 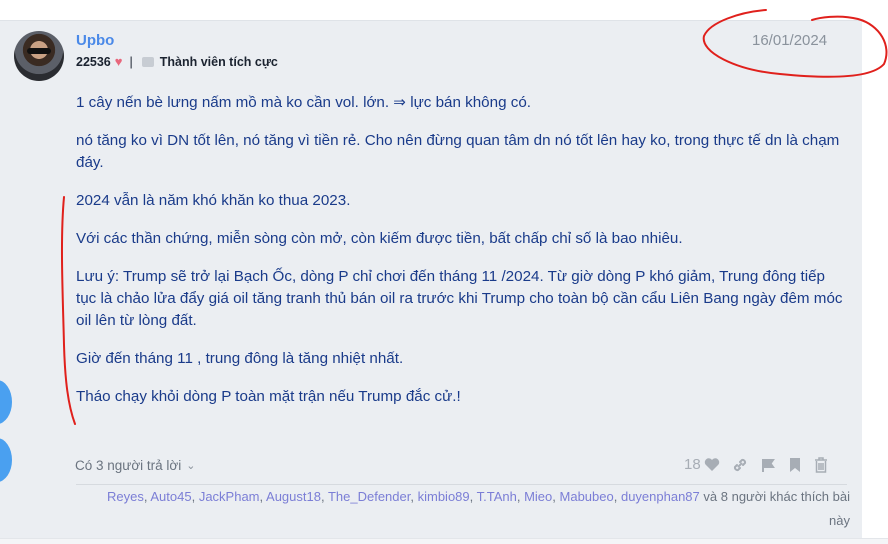 What do you see at coordinates (229, 496) in the screenshot?
I see `liker-link: JackPham` at bounding box center [229, 496].